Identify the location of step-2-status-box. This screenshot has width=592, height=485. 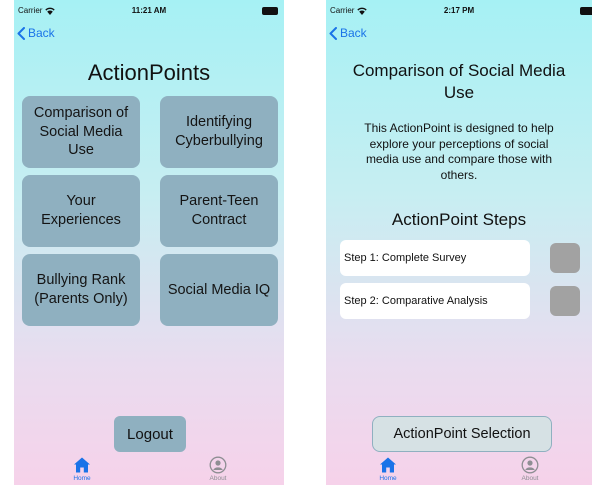
(565, 301).